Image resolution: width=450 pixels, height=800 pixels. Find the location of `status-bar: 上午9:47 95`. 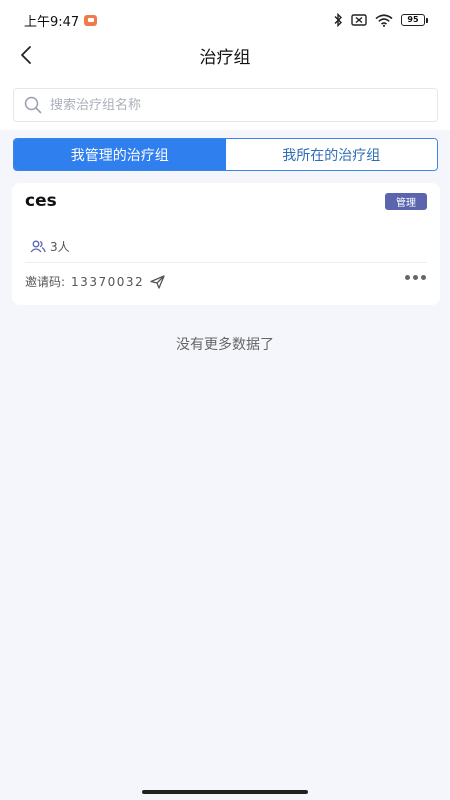

status-bar: 上午9:47 95 is located at coordinates (225, 20).